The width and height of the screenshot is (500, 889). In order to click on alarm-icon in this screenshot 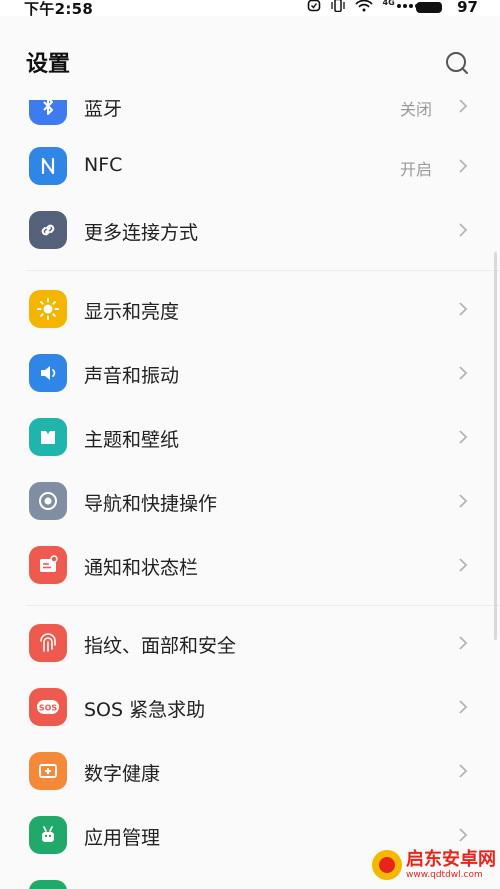, I will do `click(313, 6)`.